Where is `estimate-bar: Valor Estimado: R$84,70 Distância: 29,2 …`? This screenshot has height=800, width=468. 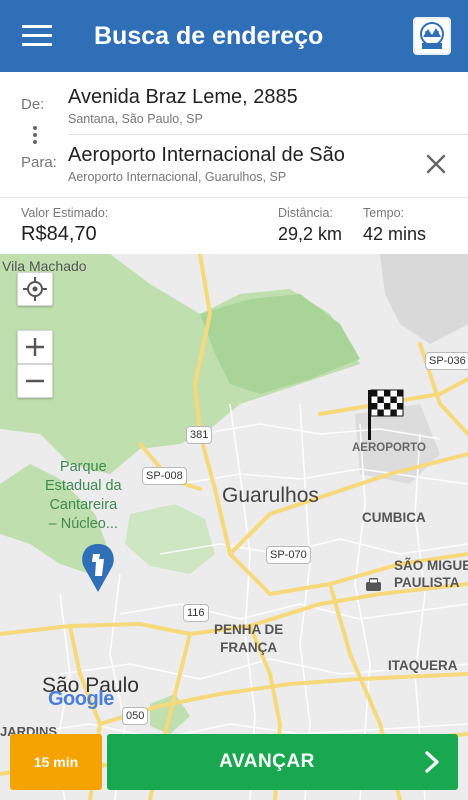
estimate-bar: Valor Estimado: R$84,70 Distância: 29,2 … is located at coordinates (234, 225).